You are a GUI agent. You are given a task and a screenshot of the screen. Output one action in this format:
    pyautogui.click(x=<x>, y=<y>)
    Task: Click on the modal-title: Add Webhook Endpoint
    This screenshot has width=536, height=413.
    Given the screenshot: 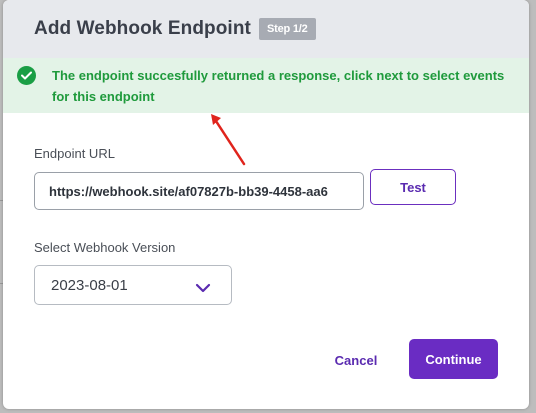 What is the action you would take?
    pyautogui.click(x=142, y=28)
    